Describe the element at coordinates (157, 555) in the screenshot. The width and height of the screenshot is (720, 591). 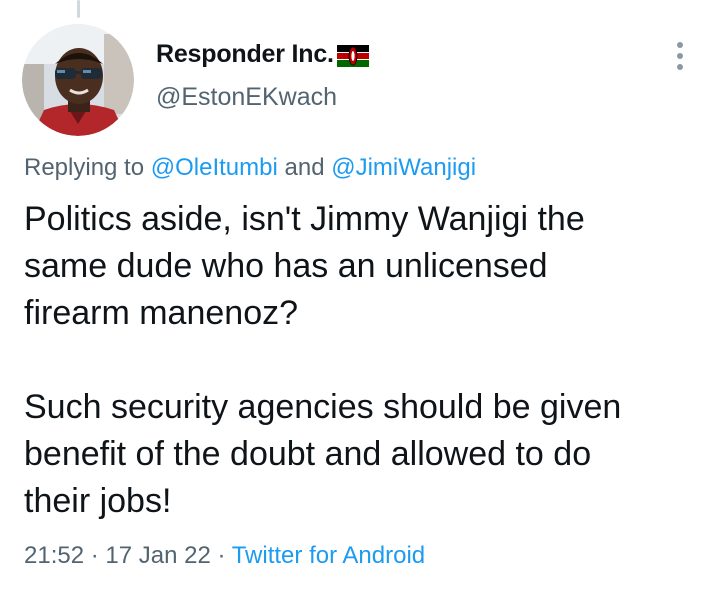
I see `tweet-date: 17 Jan 22` at that location.